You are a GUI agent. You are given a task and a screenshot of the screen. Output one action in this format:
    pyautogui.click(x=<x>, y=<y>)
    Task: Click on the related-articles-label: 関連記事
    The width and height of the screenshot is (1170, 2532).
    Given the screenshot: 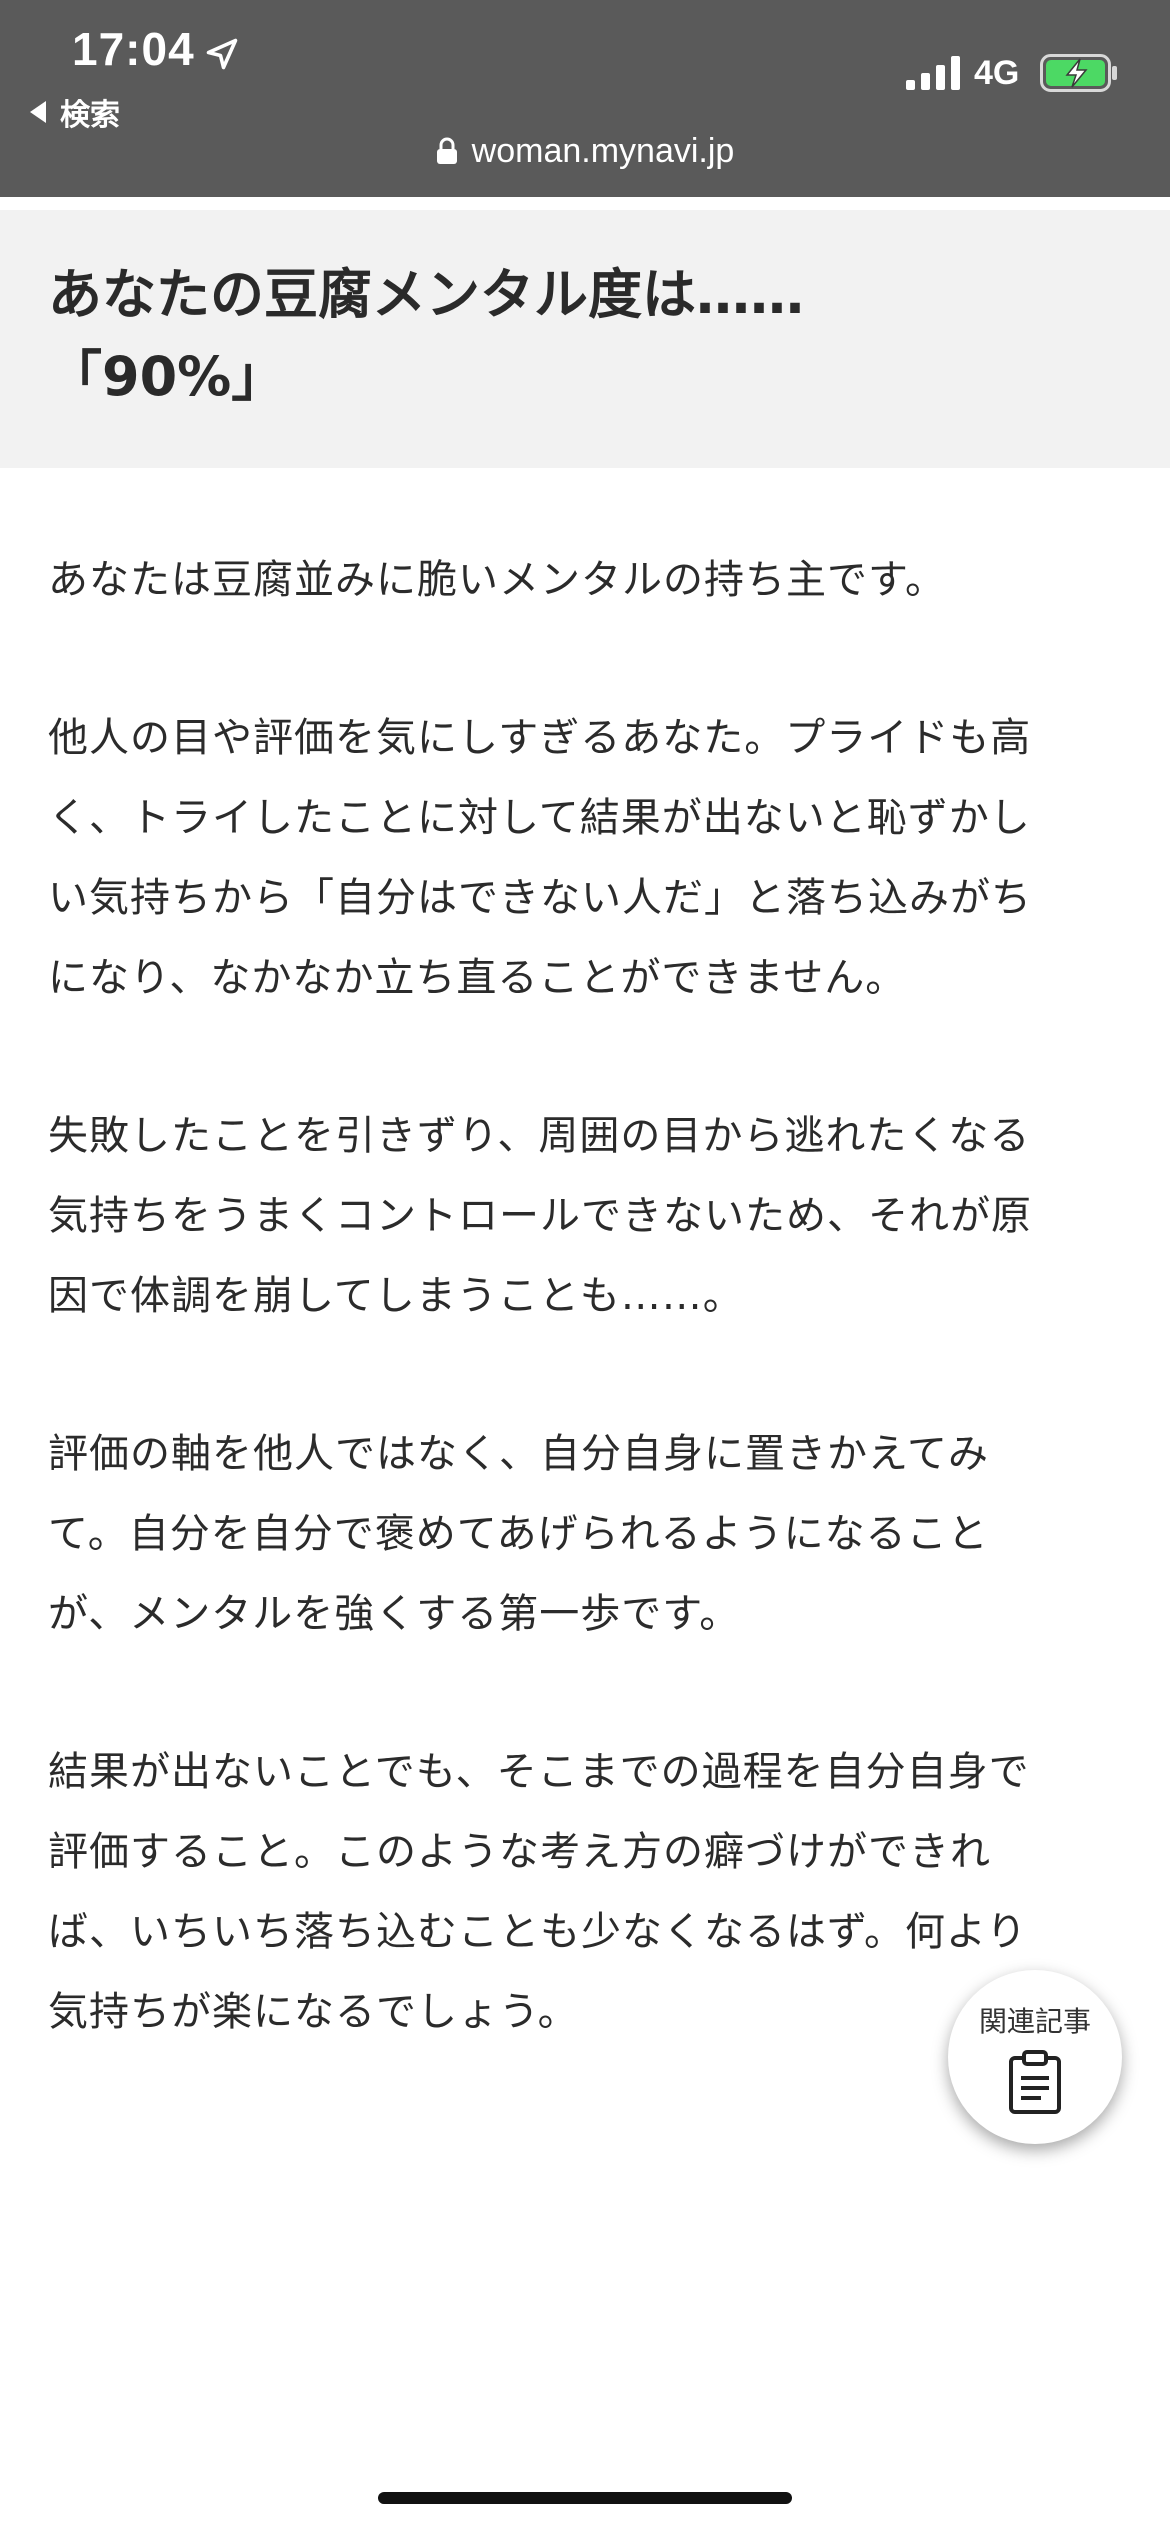 What is the action you would take?
    pyautogui.click(x=1034, y=2021)
    